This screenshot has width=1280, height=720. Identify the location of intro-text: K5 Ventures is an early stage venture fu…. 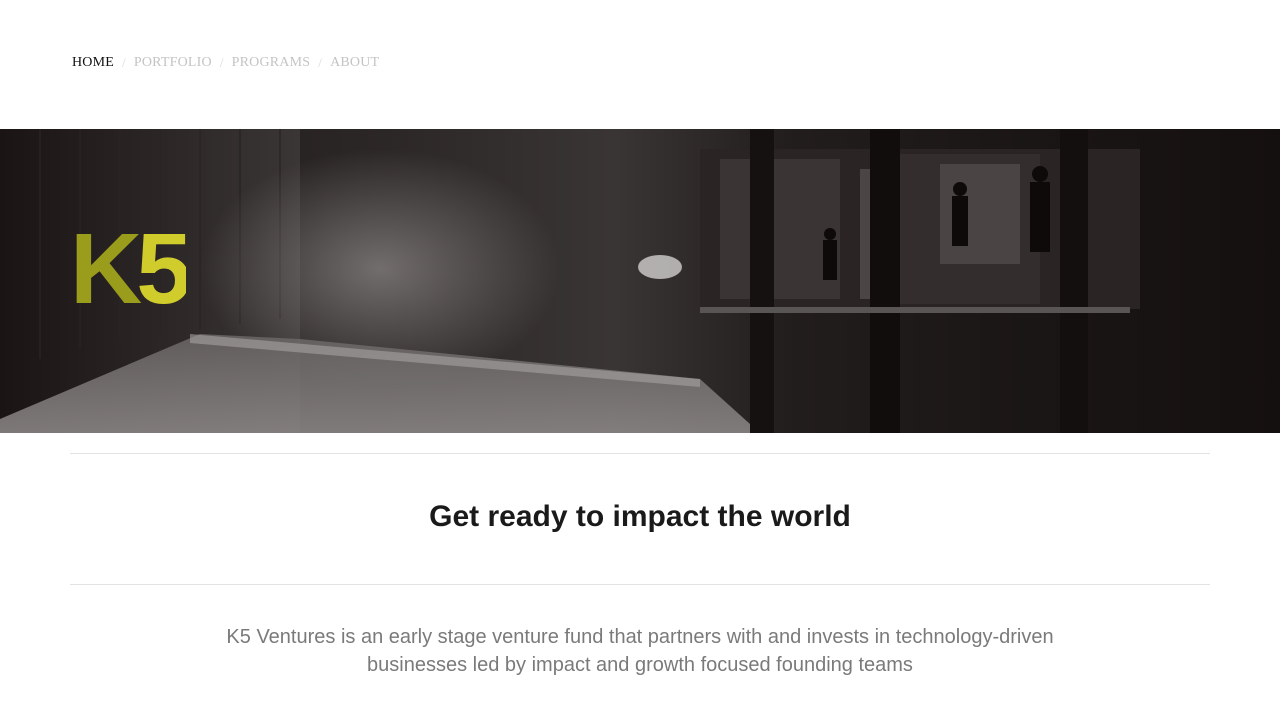
(640, 651).